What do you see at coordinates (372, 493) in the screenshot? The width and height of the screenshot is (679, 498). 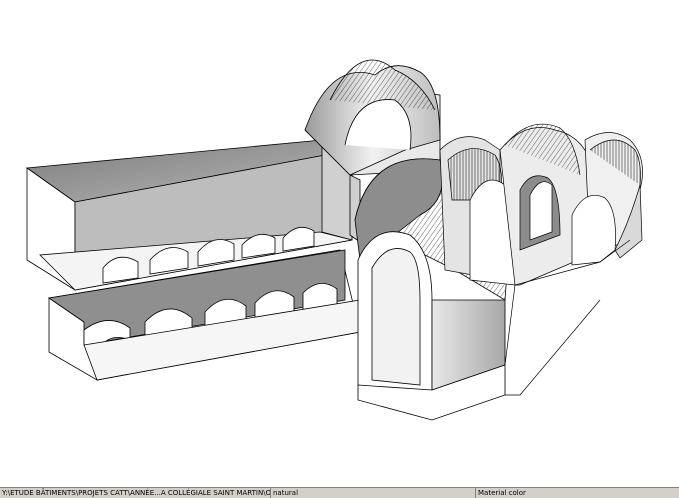 I see `status-lighting-mode: natural` at bounding box center [372, 493].